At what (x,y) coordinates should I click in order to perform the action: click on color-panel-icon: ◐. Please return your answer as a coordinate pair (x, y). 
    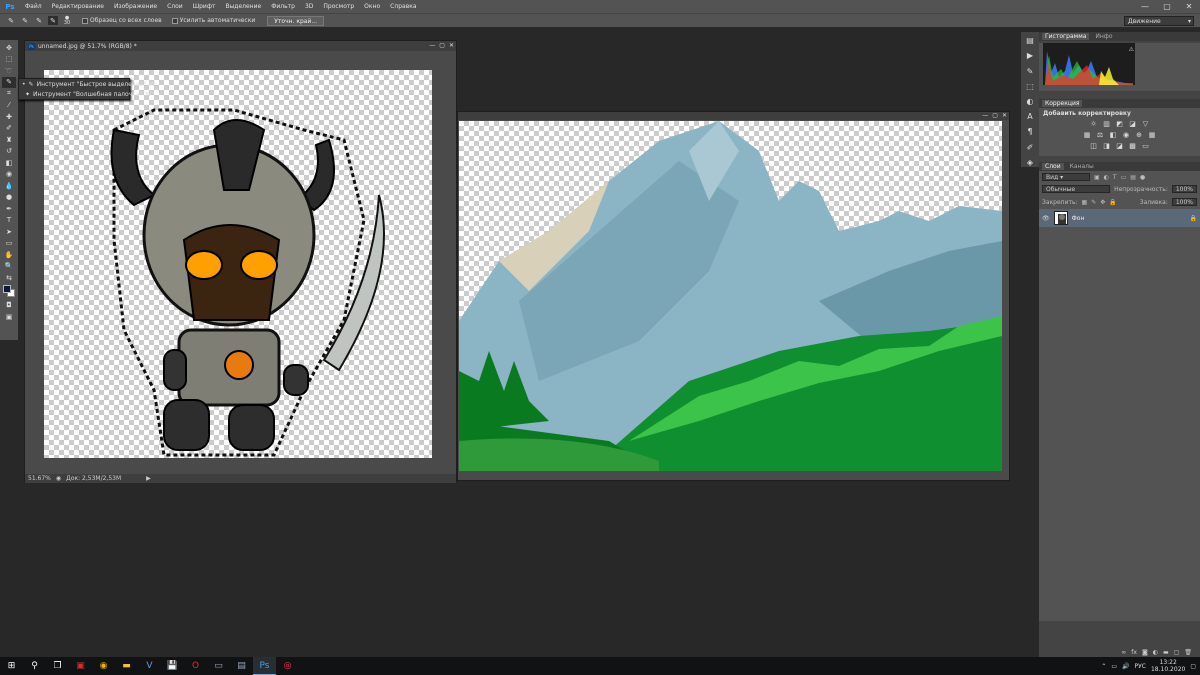
    Looking at the image, I should click on (1030, 101).